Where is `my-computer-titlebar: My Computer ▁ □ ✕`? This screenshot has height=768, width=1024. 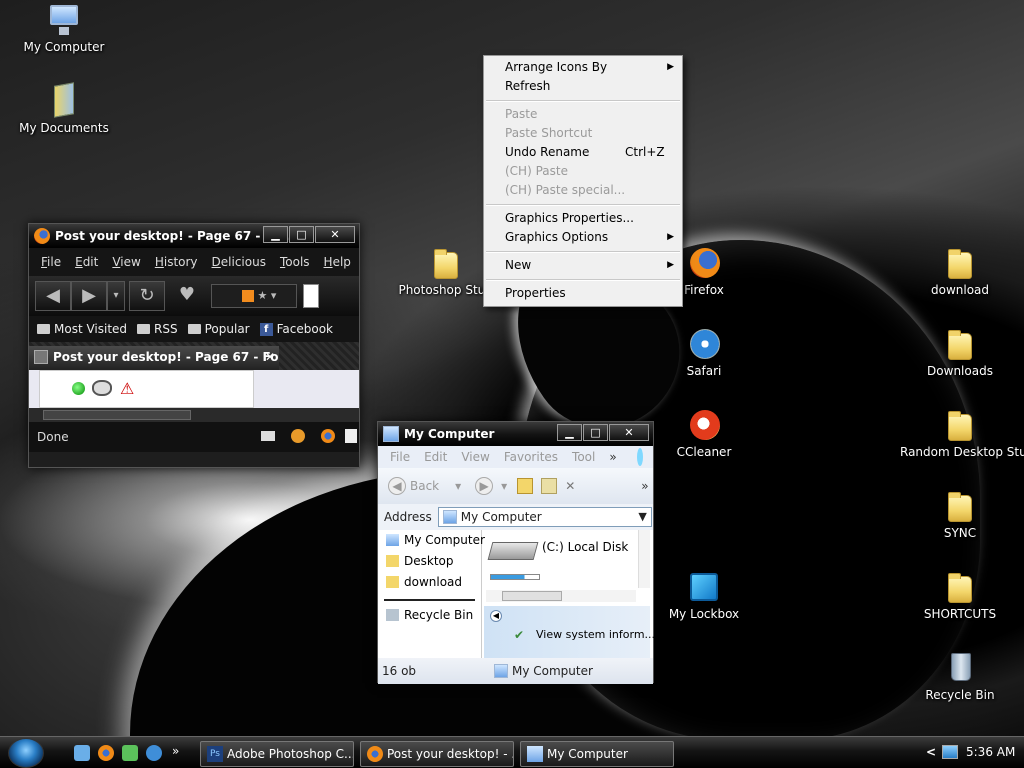 my-computer-titlebar: My Computer ▁ □ ✕ is located at coordinates (515, 434).